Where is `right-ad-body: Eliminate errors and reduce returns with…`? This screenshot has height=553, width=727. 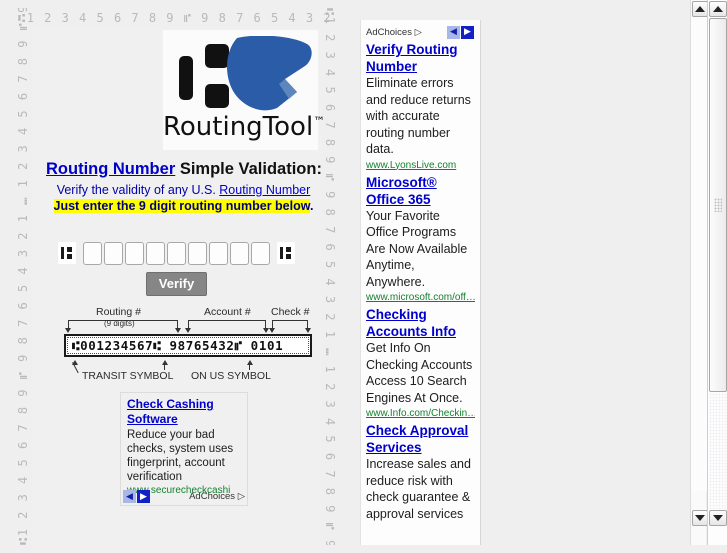 right-ad-body: Eliminate errors and reduce returns with… is located at coordinates (418, 116).